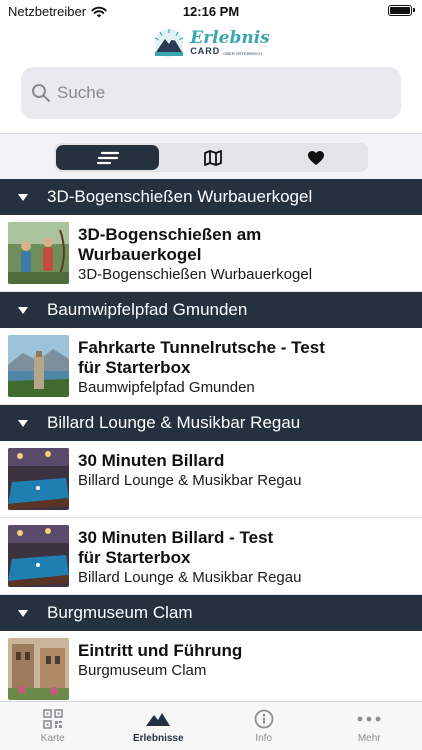 This screenshot has height=750, width=422. I want to click on item-text: Eintritt und Führung Burgmuseum Clam, so click(160, 669).